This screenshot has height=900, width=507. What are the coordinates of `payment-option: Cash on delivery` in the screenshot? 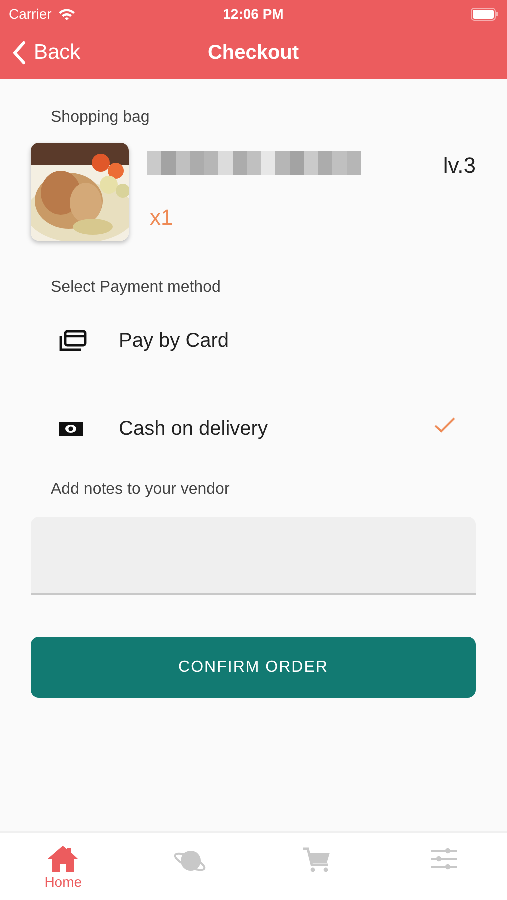 It's located at (253, 429).